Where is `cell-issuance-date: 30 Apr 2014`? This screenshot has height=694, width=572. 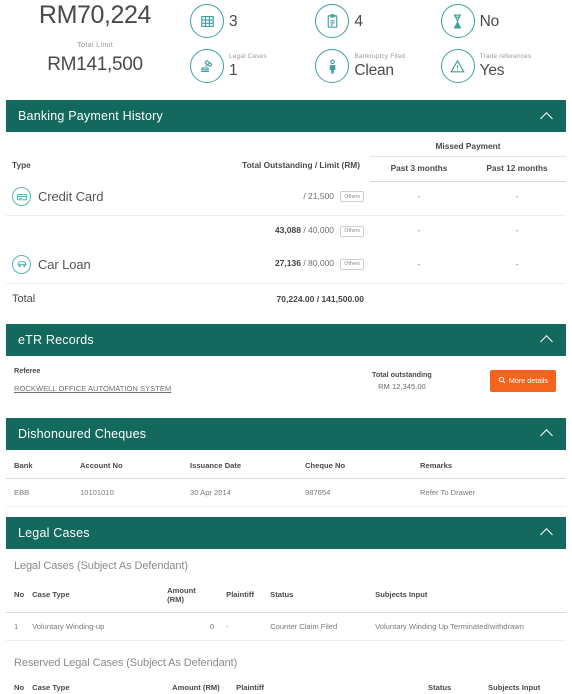
cell-issuance-date: 30 Apr 2014 is located at coordinates (243, 492).